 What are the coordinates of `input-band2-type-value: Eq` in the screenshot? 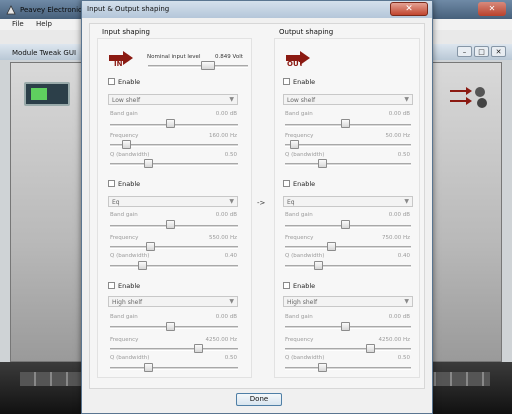 It's located at (116, 202).